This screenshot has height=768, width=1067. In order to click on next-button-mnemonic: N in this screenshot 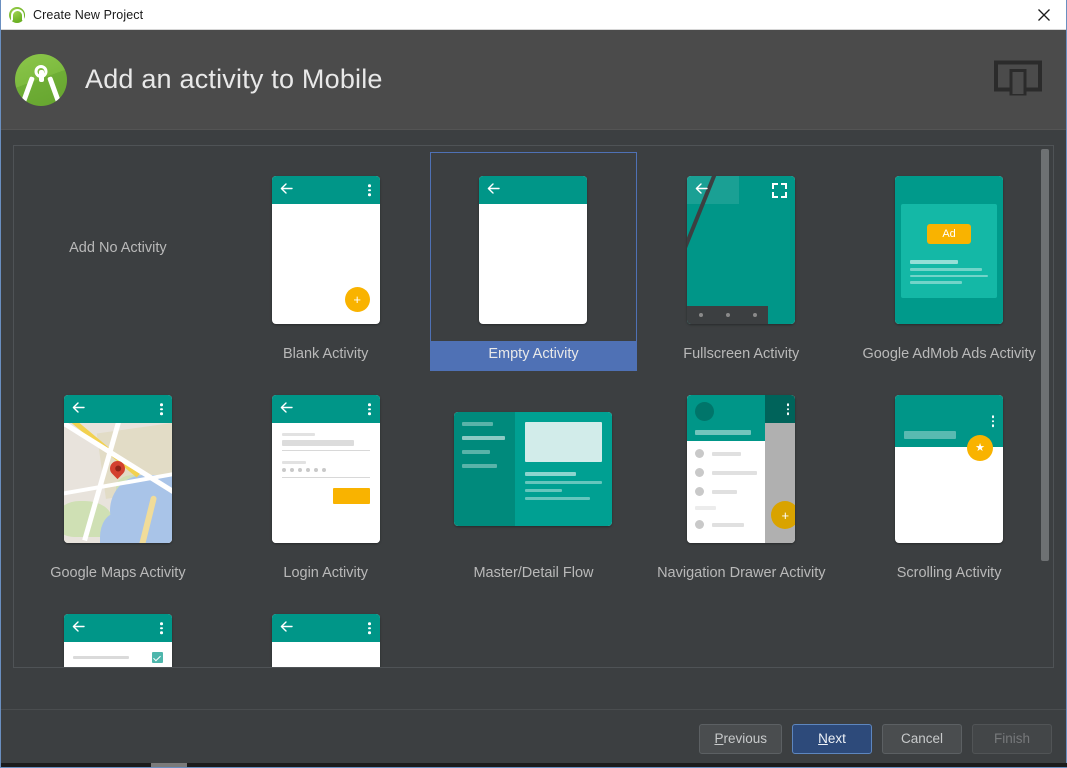, I will do `click(823, 738)`.